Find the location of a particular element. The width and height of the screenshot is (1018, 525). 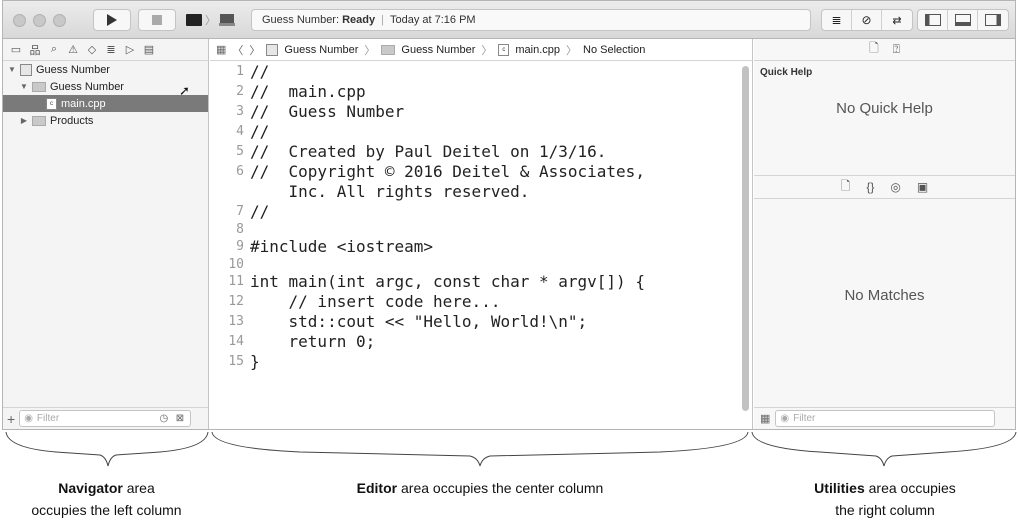

hierarchy-icon: 品 is located at coordinates (35, 50).